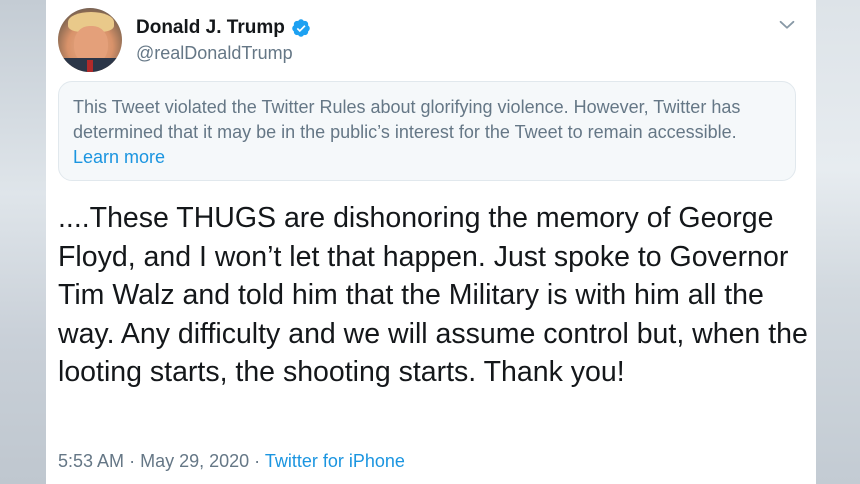  Describe the element at coordinates (210, 28) in the screenshot. I see `display-name: Donald J. Trump` at that location.